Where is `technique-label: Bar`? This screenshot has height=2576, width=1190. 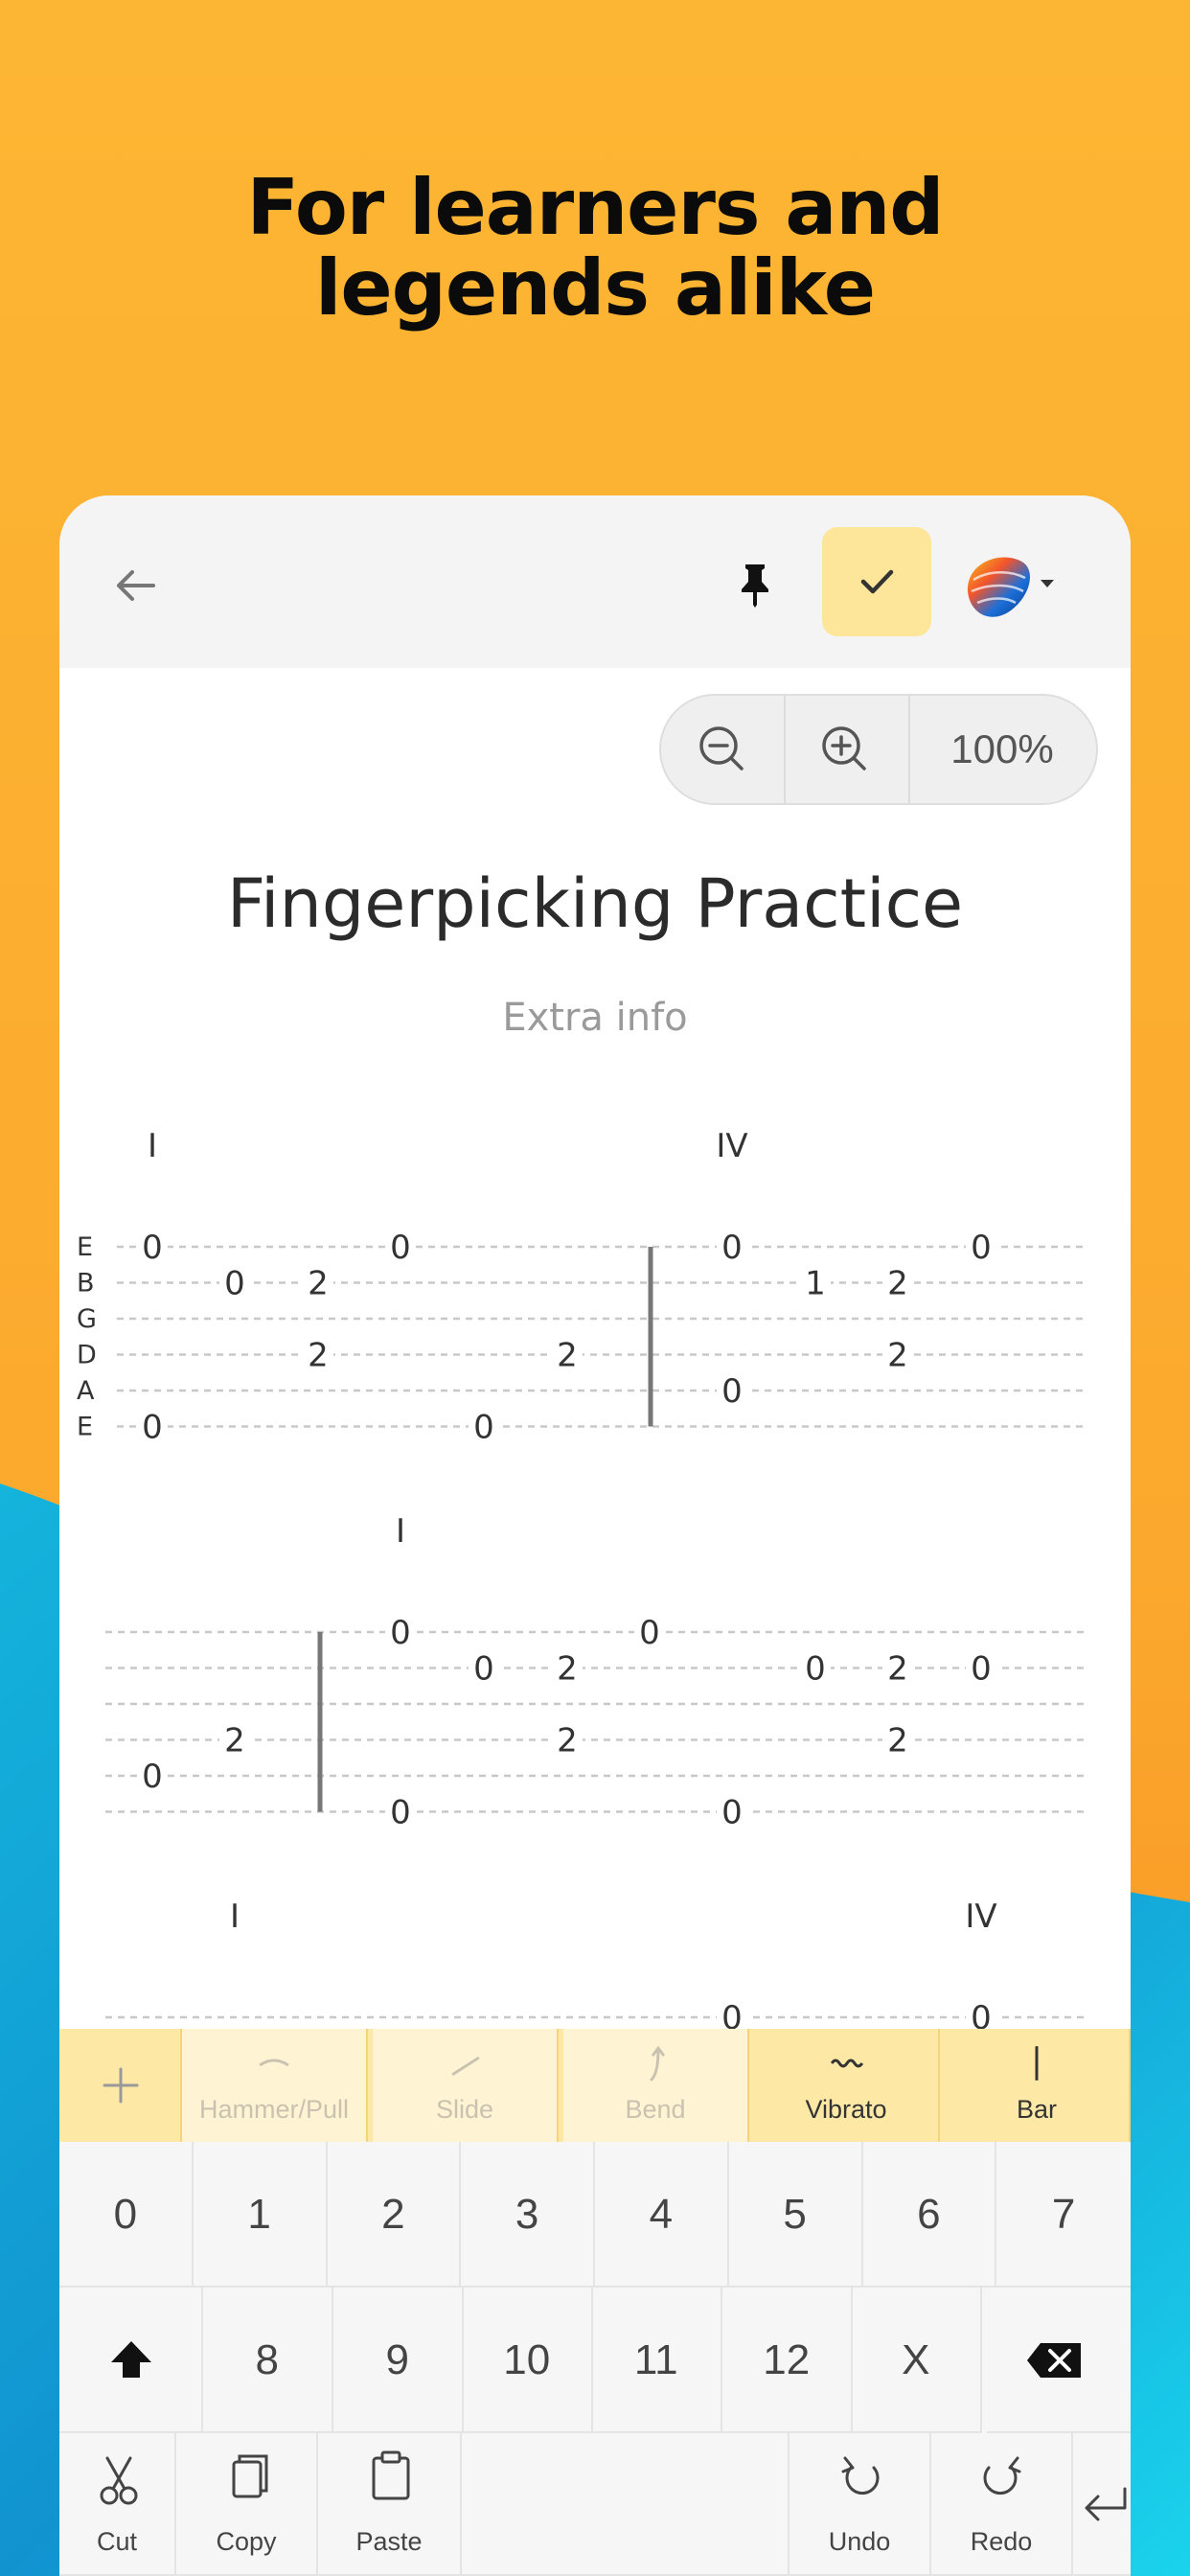 technique-label: Bar is located at coordinates (1037, 2110).